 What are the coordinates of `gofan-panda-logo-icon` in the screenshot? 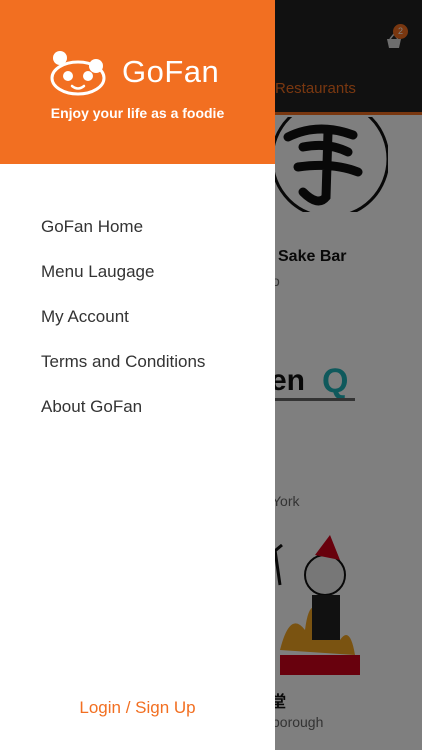 It's located at (78, 73).